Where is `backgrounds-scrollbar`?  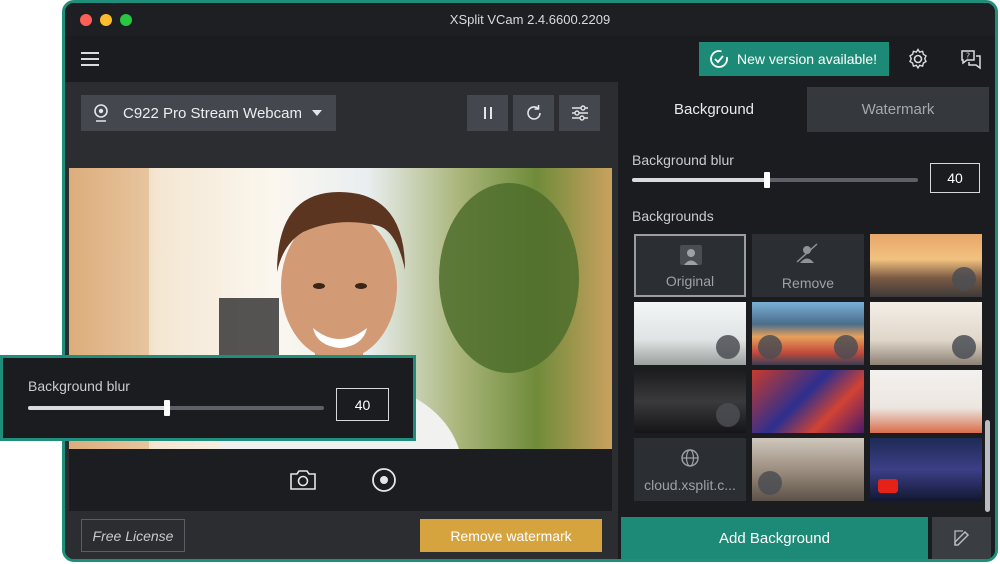
backgrounds-scrollbar is located at coordinates (987, 466).